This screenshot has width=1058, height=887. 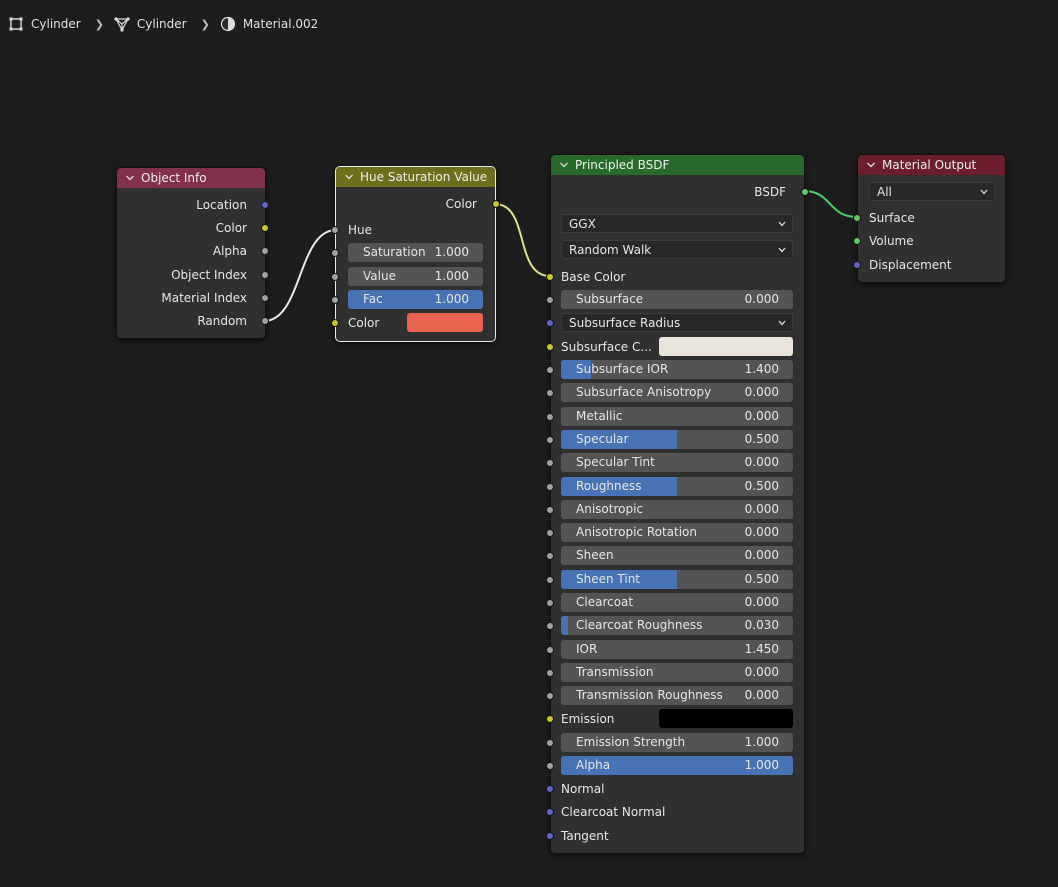 I want to click on field-value: 0.500, so click(x=761, y=486).